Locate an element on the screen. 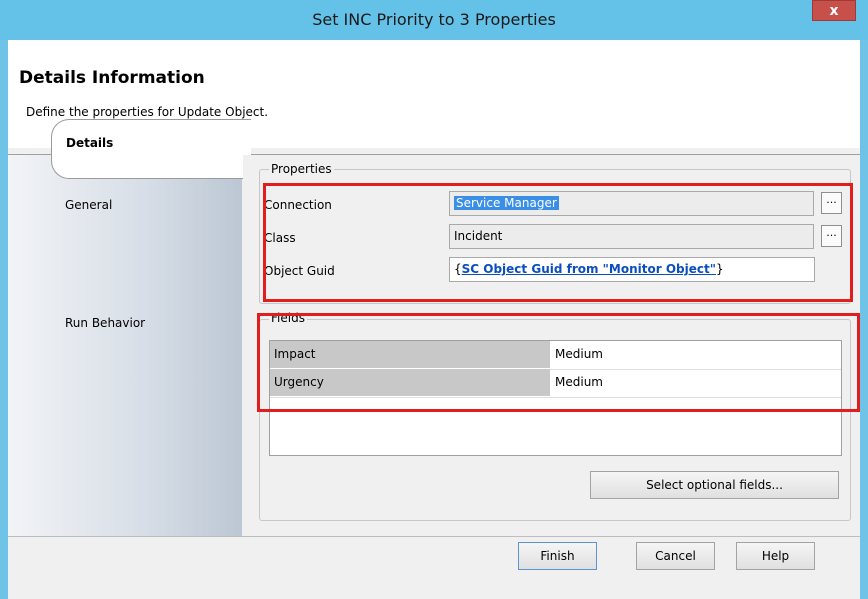 This screenshot has height=599, width=868. nav-item-general: General is located at coordinates (88, 205).